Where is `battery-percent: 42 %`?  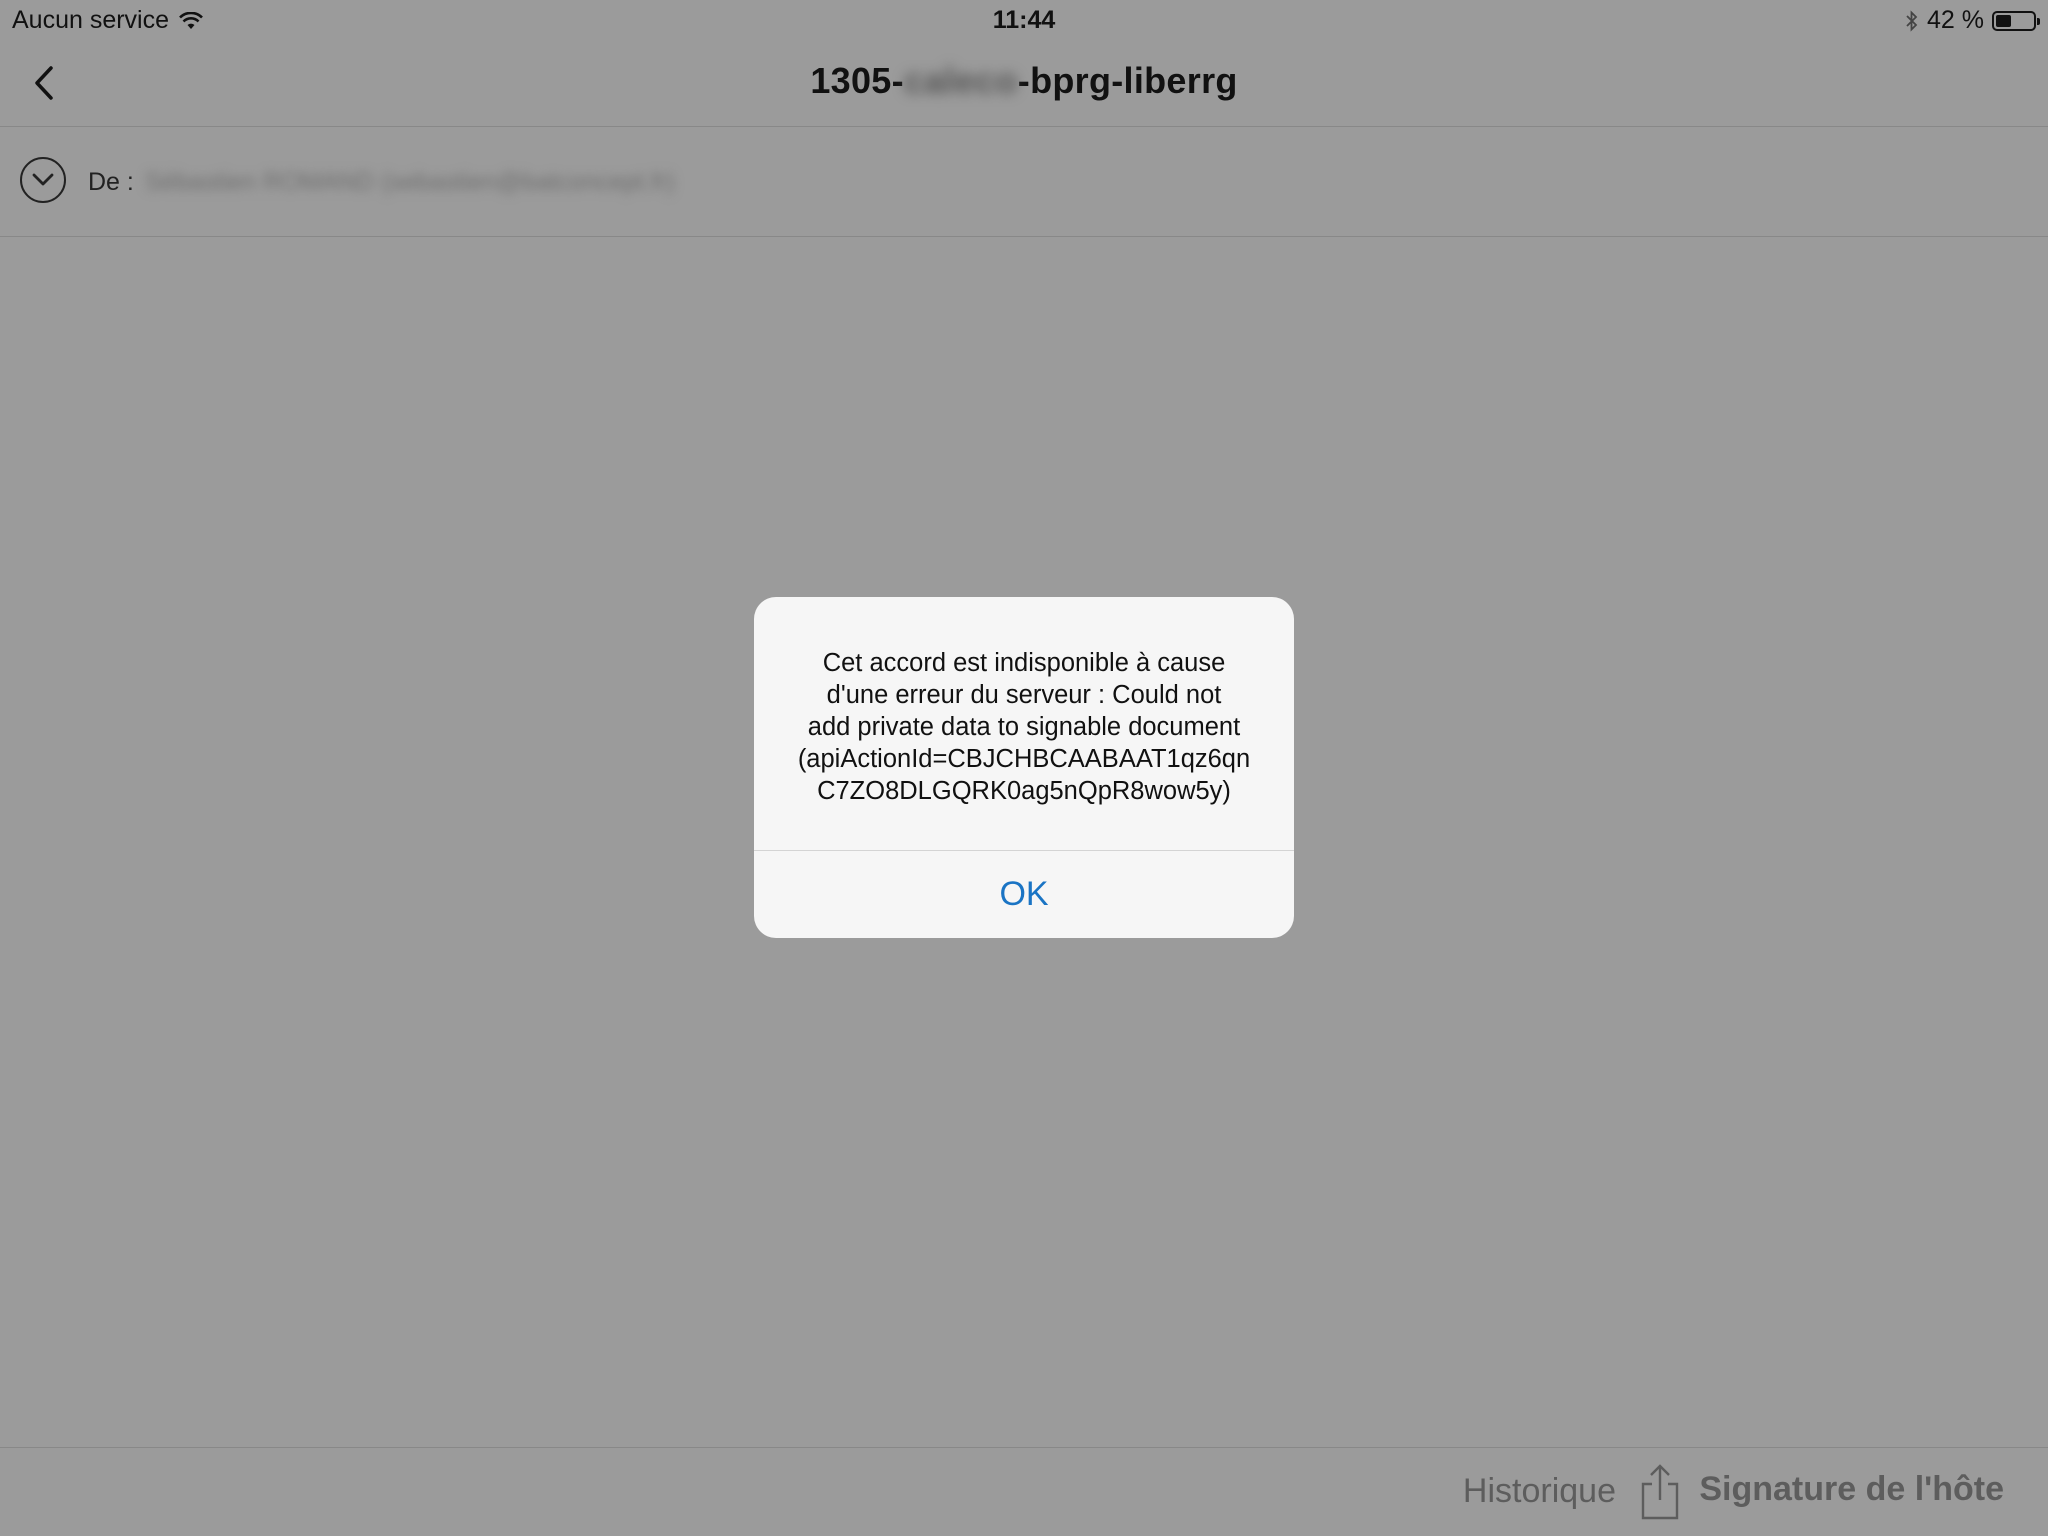
battery-percent: 42 % is located at coordinates (1955, 20).